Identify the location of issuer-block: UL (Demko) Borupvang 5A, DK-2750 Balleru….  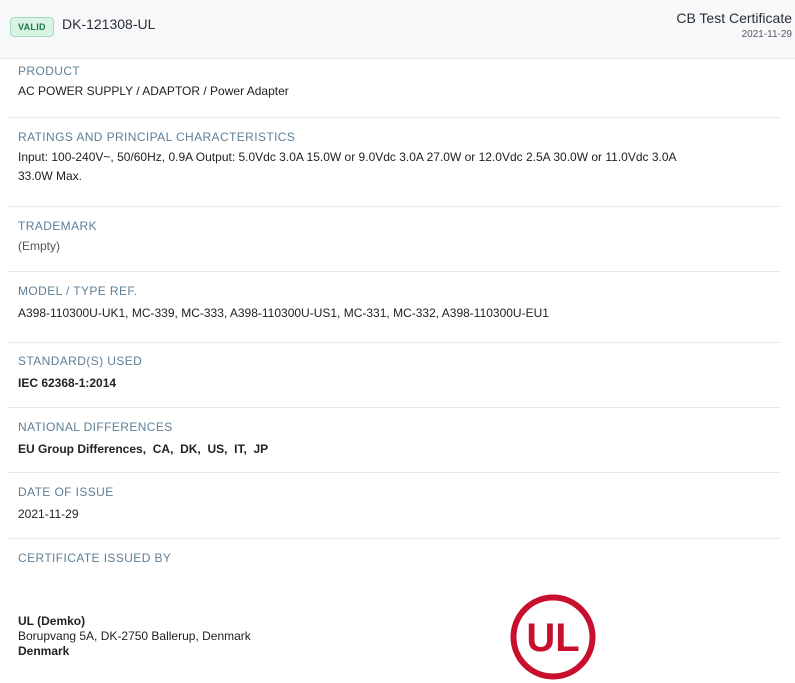
(134, 636).